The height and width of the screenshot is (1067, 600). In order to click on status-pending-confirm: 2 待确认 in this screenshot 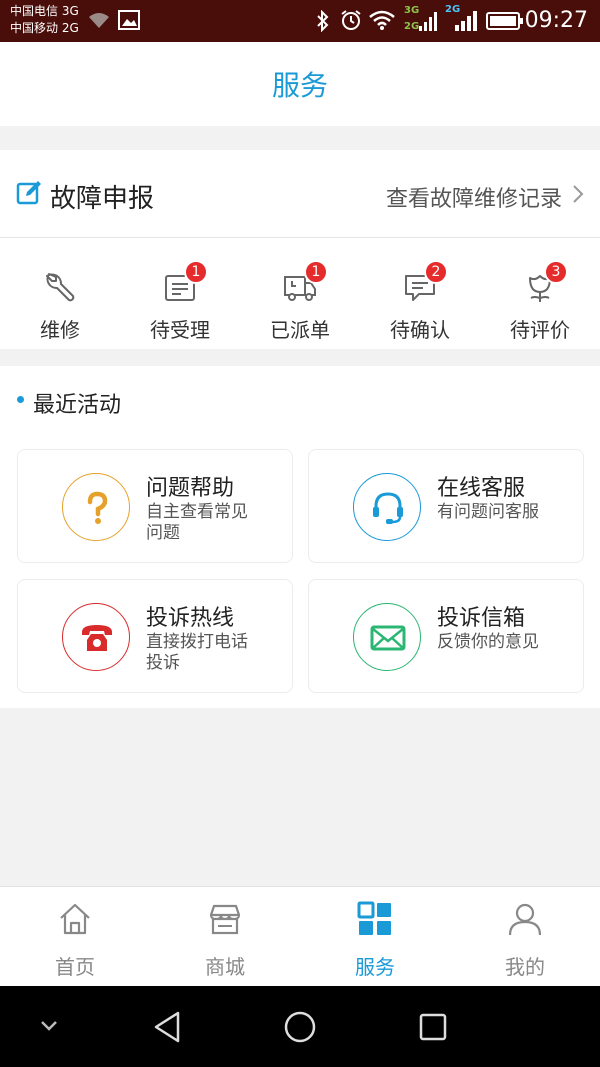, I will do `click(420, 300)`.